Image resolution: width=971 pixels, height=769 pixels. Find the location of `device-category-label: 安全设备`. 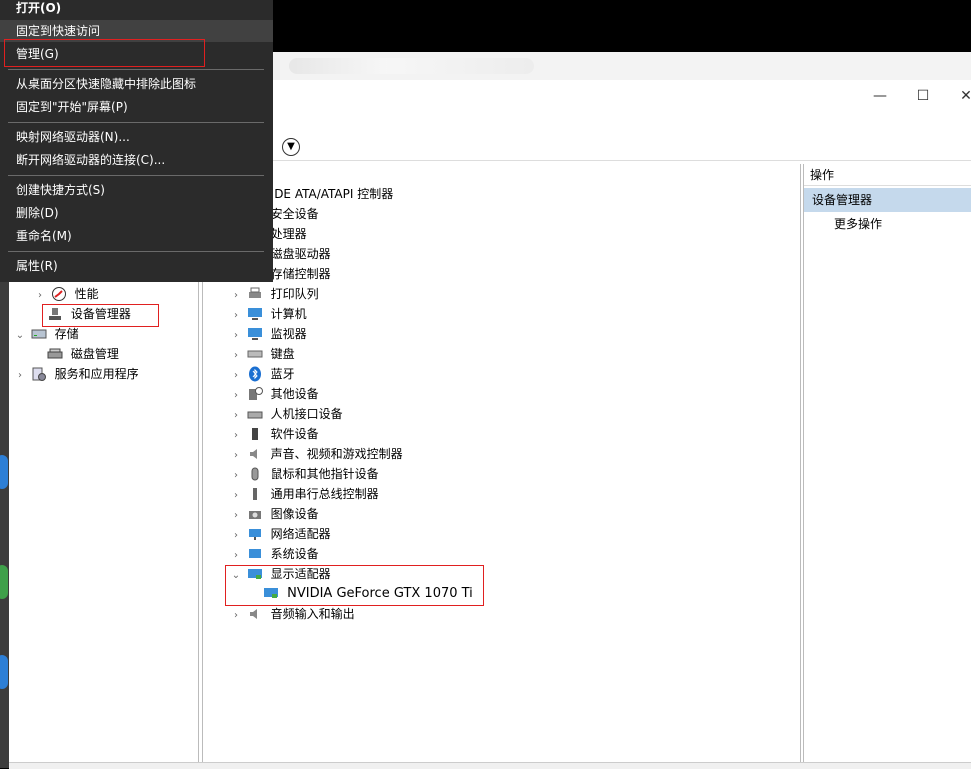

device-category-label: 安全设备 is located at coordinates (294, 214).